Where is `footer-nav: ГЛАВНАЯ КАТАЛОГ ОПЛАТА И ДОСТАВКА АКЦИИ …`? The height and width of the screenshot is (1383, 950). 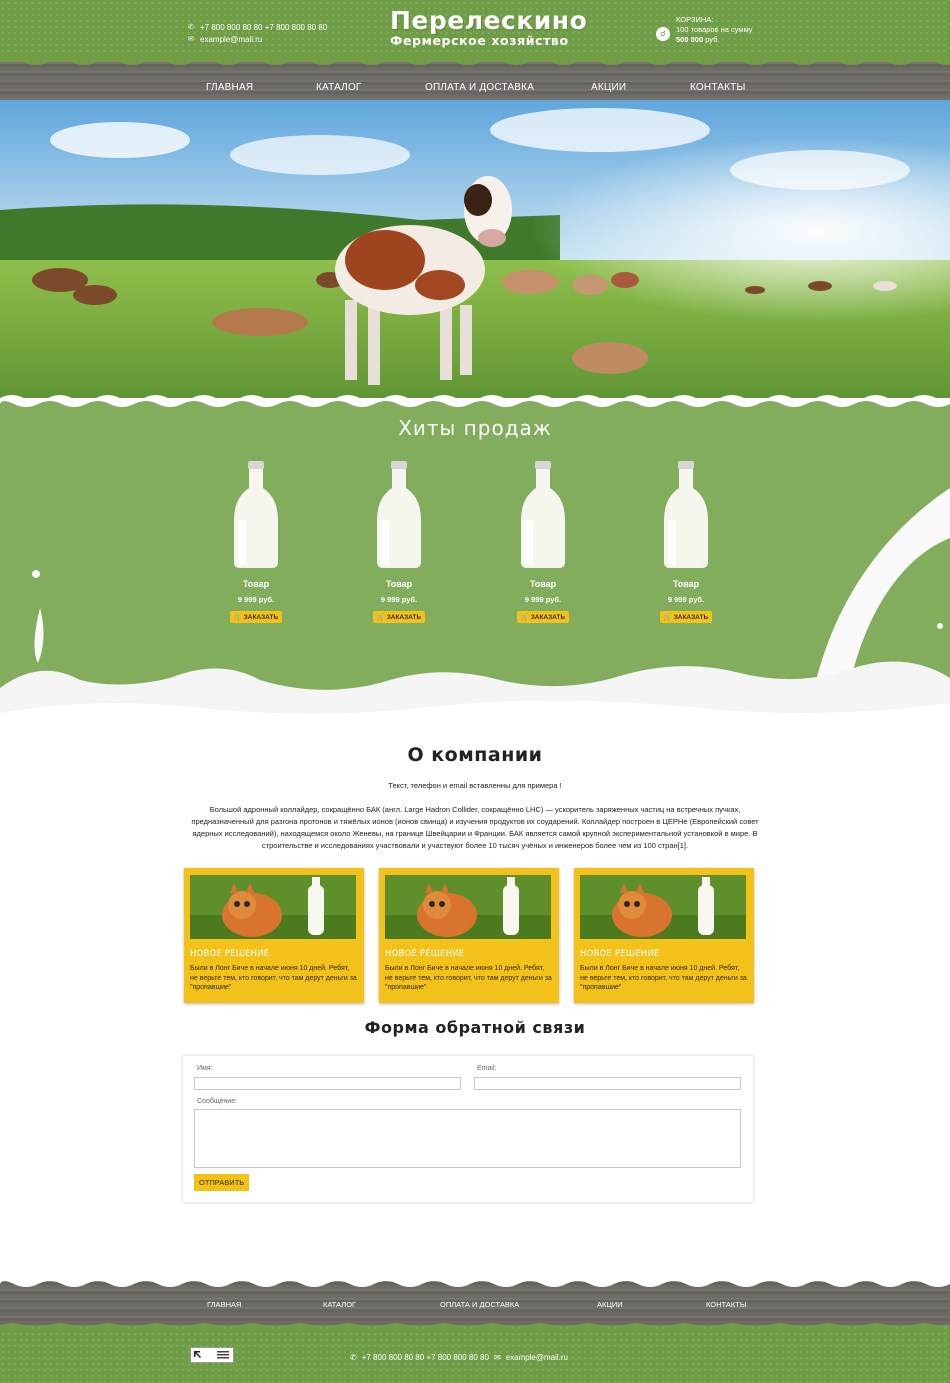
footer-nav: ГЛАВНАЯ КАТАЛОГ ОПЛАТА И ДОСТАВКА АКЦИИ … is located at coordinates (475, 1306).